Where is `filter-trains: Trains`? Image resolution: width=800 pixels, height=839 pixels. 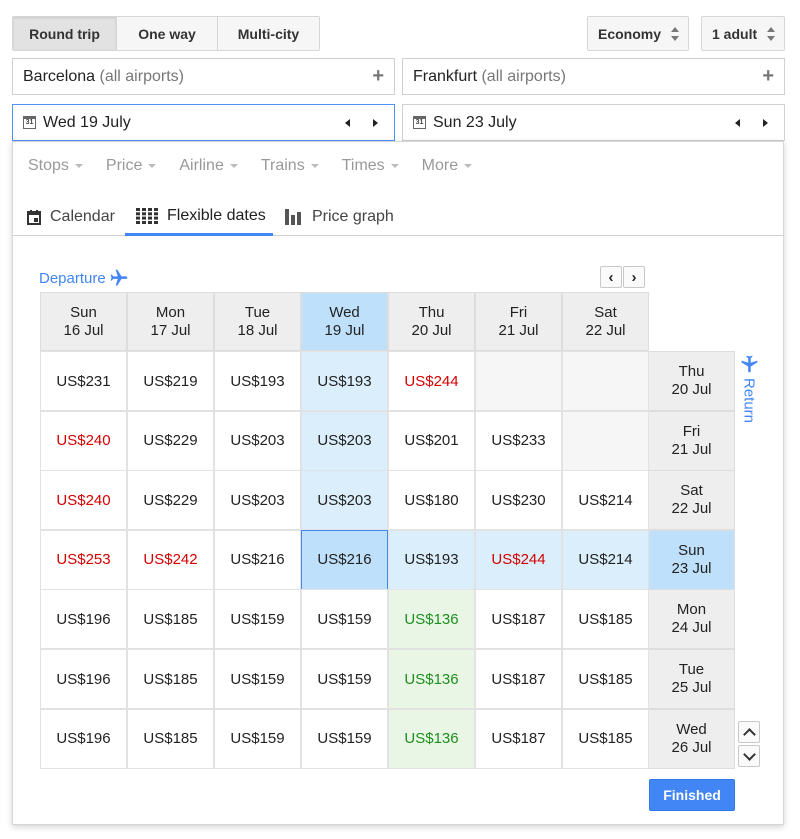 filter-trains: Trains is located at coordinates (290, 166).